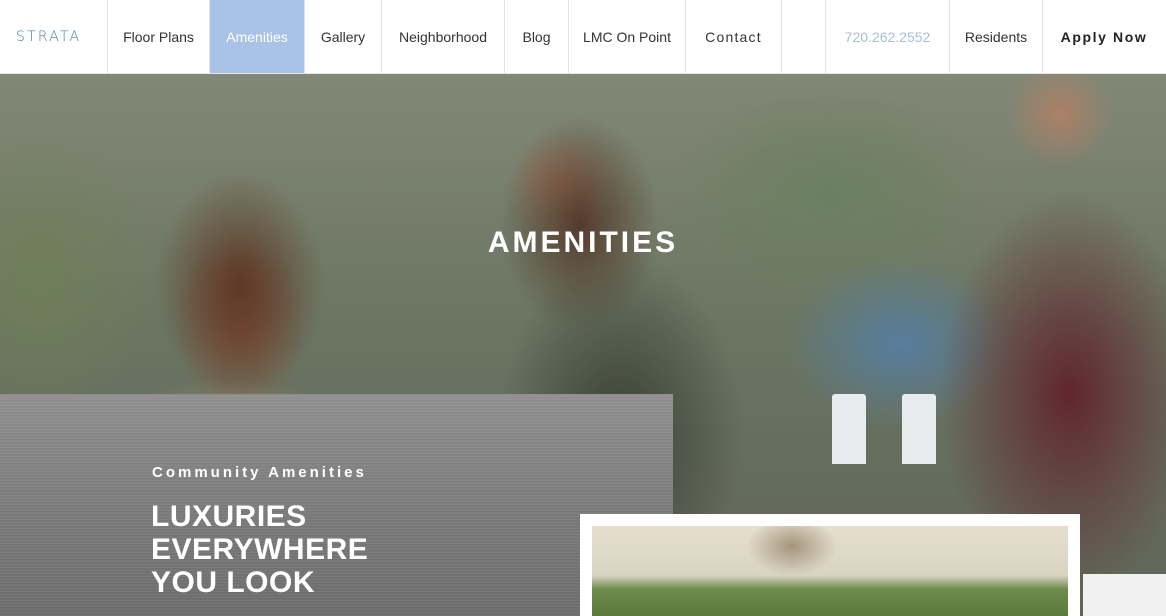 Image resolution: width=1166 pixels, height=616 pixels. Describe the element at coordinates (257, 36) in the screenshot. I see `nav-amenities: Amenities` at that location.